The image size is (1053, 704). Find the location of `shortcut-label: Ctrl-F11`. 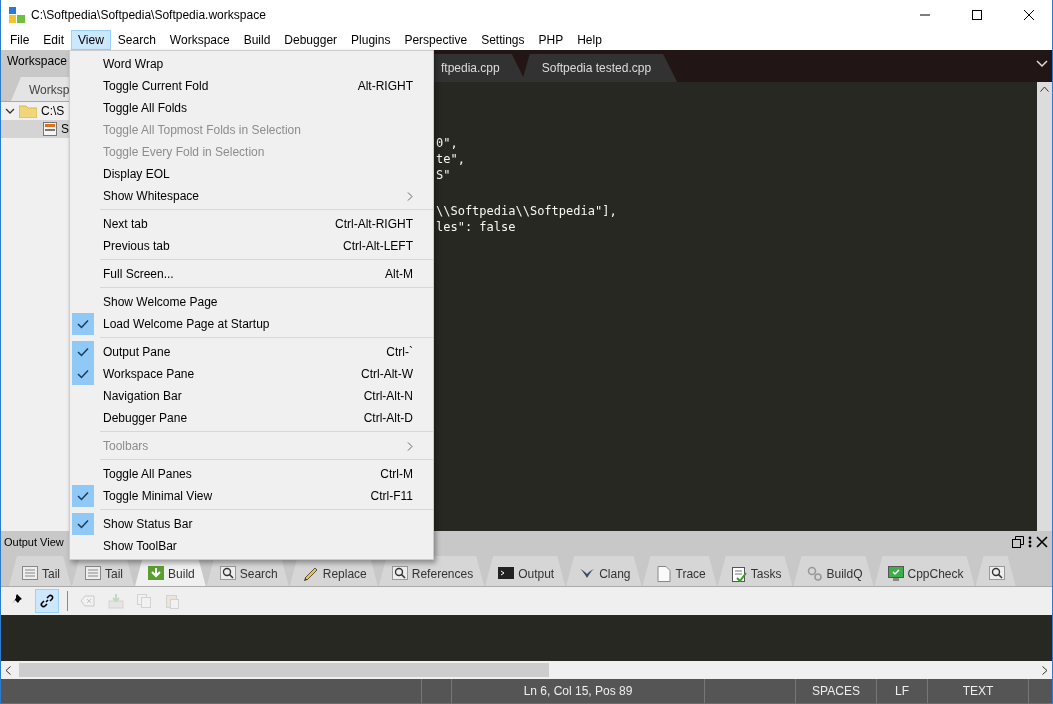

shortcut-label: Ctrl-F11 is located at coordinates (391, 496).